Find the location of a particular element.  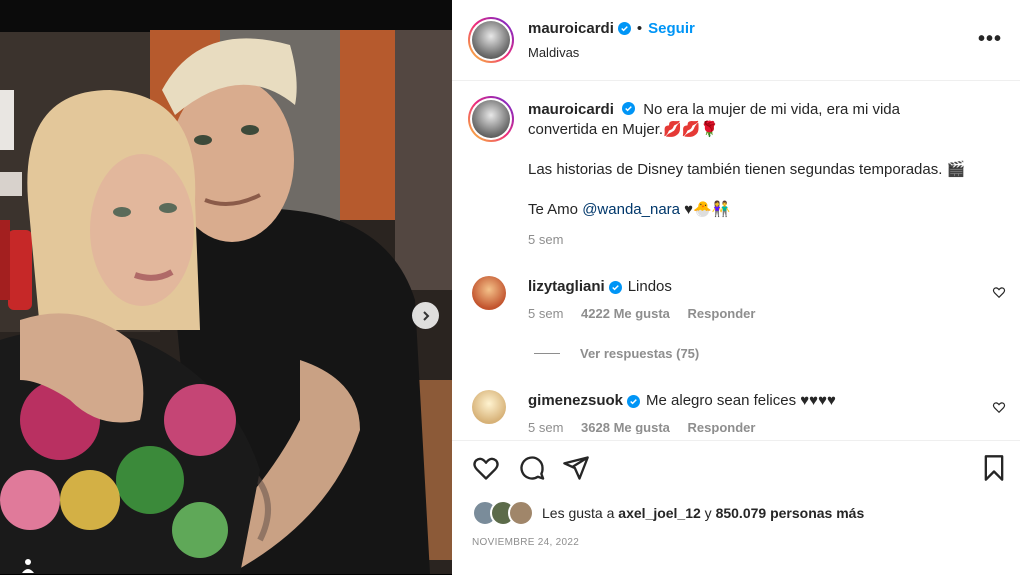

author-username: mauroicardi is located at coordinates (571, 28).